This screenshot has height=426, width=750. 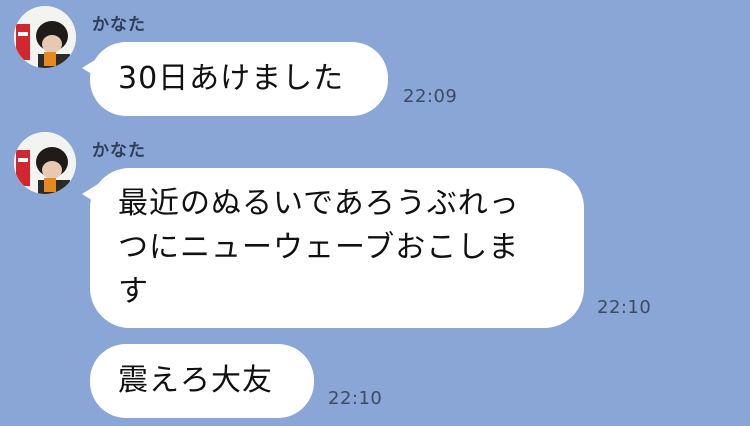 I want to click on message-bubble: 30日あけました, so click(x=235, y=79).